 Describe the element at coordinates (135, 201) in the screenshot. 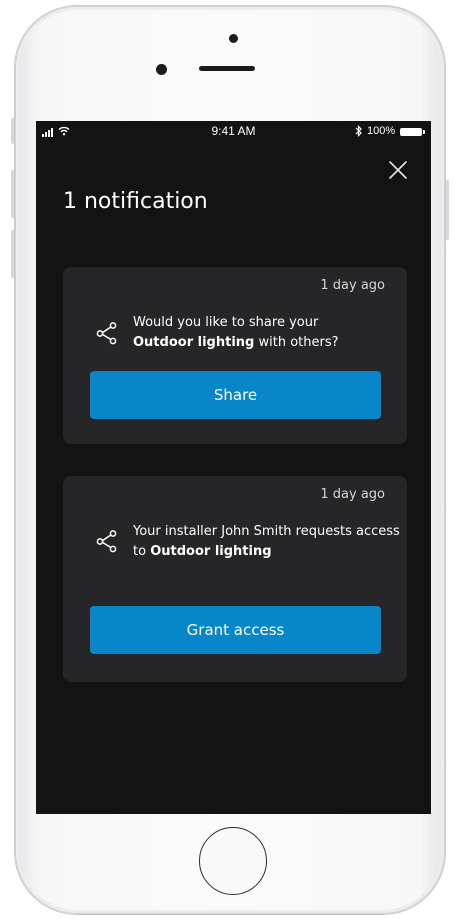

I see `page-title: 1 notification` at that location.